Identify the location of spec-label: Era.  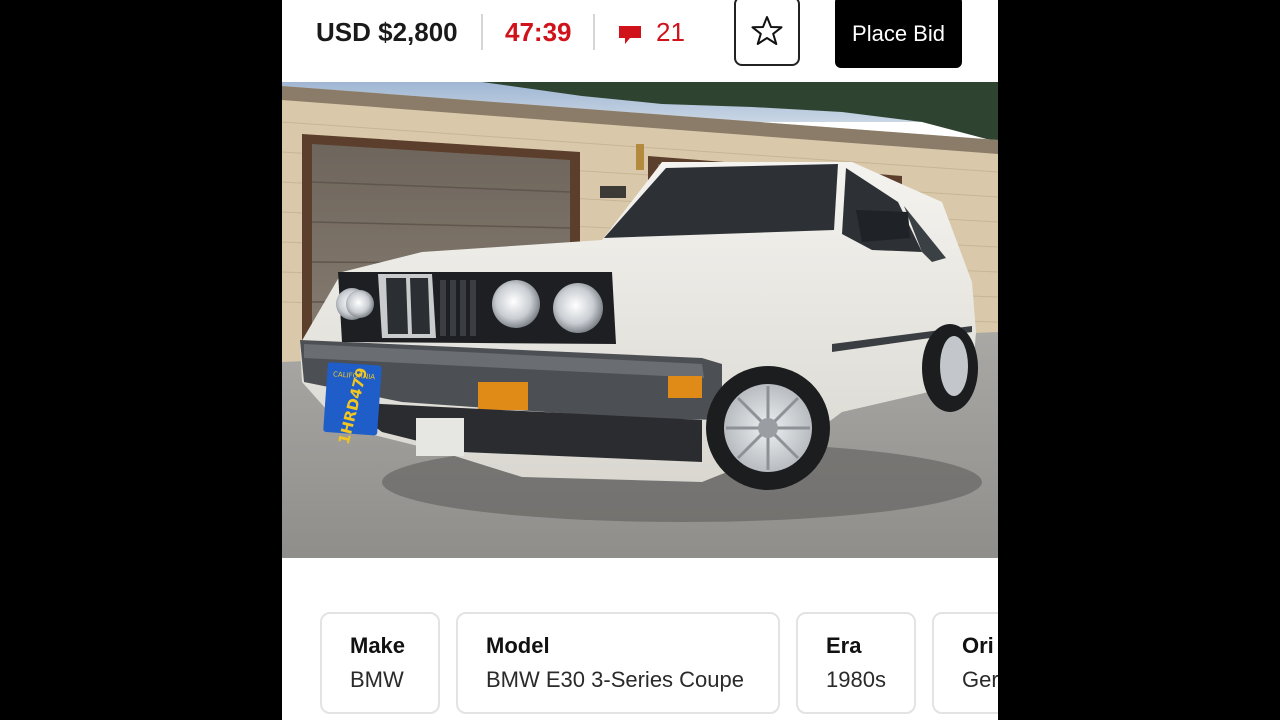
(844, 645).